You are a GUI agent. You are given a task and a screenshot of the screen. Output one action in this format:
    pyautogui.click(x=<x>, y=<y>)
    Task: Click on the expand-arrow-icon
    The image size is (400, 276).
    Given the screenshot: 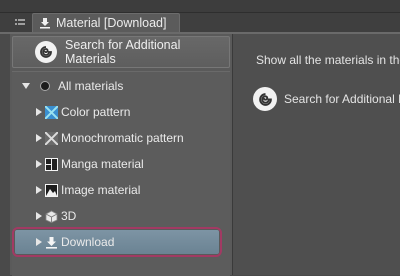 What is the action you would take?
    pyautogui.click(x=26, y=86)
    